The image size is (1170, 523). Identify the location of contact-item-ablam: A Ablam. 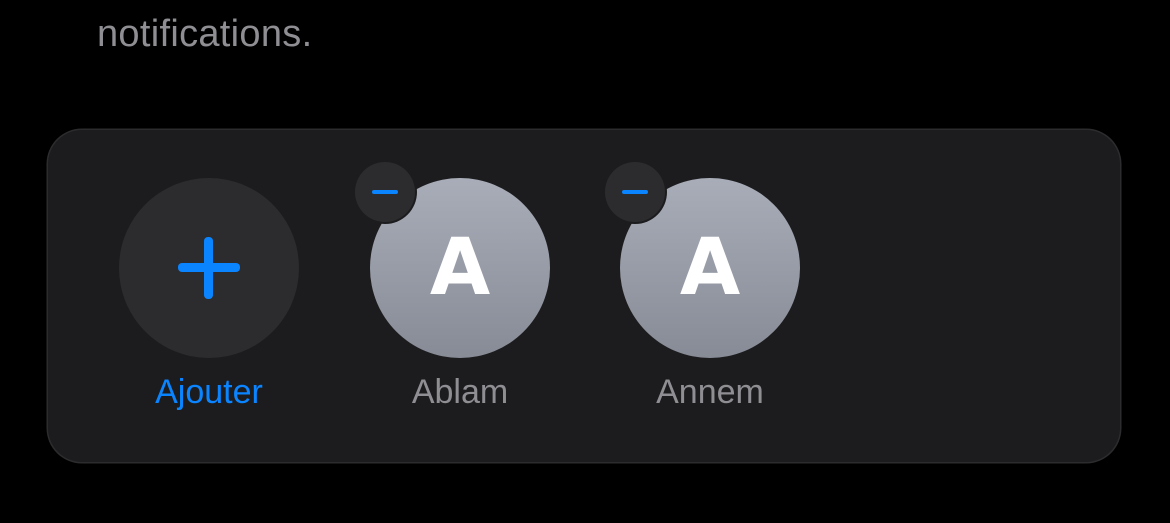
(452, 295).